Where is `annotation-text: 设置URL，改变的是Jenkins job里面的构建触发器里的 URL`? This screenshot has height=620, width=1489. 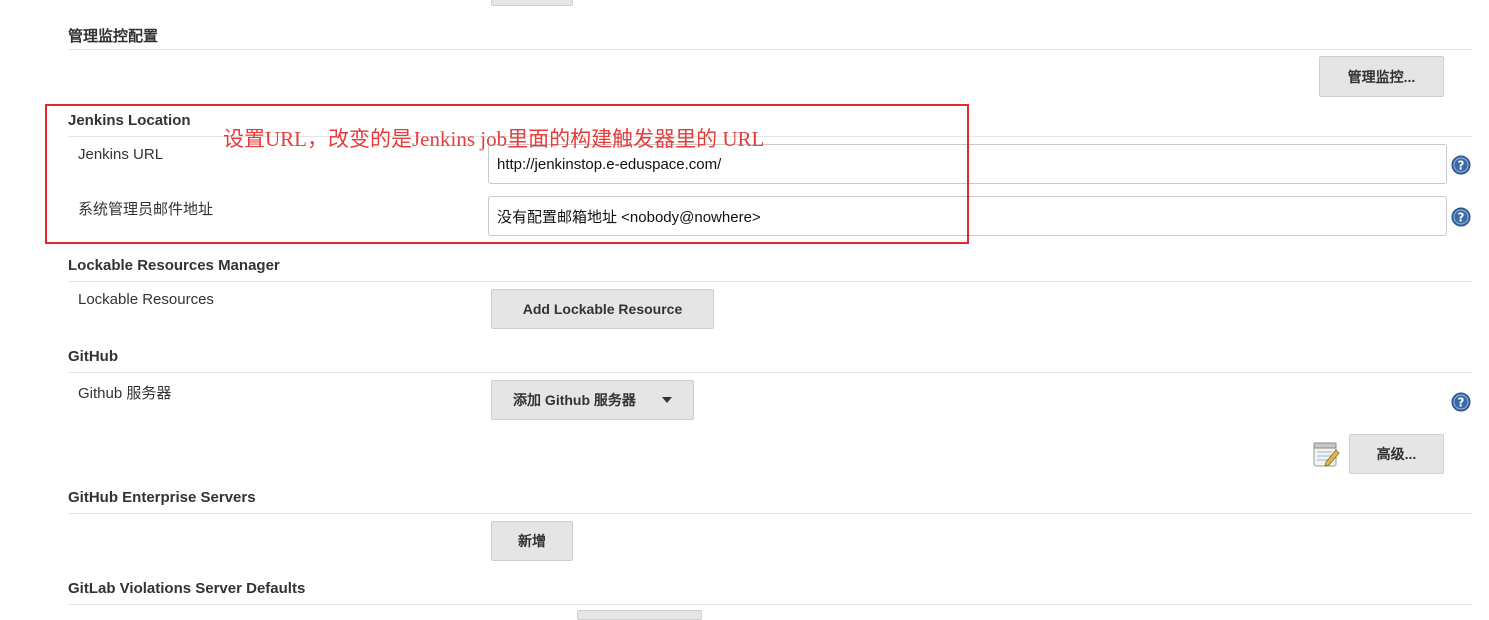 annotation-text: 设置URL，改变的是Jenkins job里面的构建触发器里的 URL is located at coordinates (494, 139).